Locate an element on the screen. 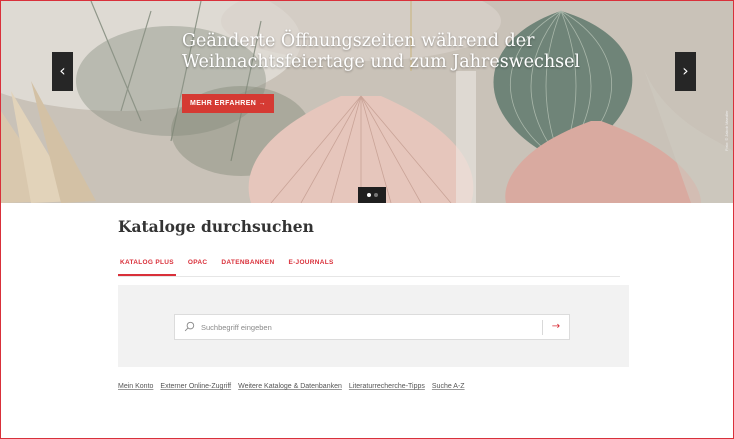 The image size is (734, 439). catalog-section-title: Kataloge durchsuchen is located at coordinates (216, 226).